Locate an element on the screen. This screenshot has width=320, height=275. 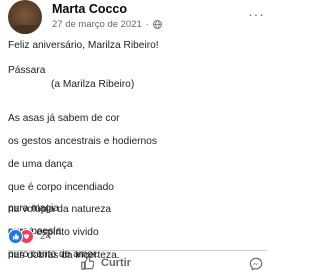
like-icon is located at coordinates (15, 236).